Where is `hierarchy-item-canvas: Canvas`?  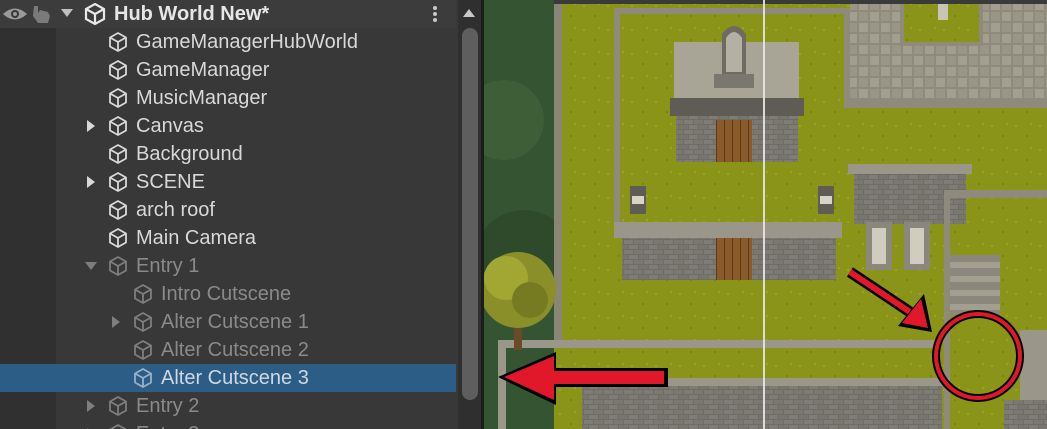
hierarchy-item-canvas: Canvas is located at coordinates (228, 126).